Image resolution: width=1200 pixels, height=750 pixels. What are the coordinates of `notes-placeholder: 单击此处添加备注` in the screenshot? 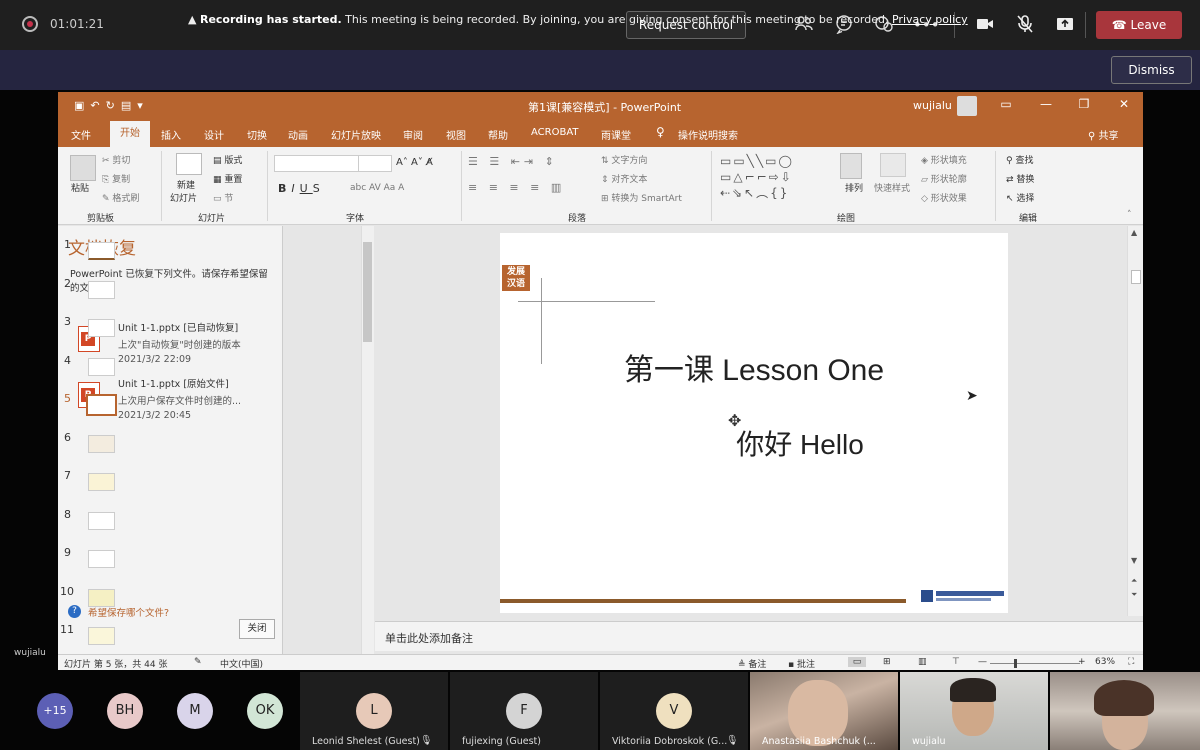 It's located at (429, 638).